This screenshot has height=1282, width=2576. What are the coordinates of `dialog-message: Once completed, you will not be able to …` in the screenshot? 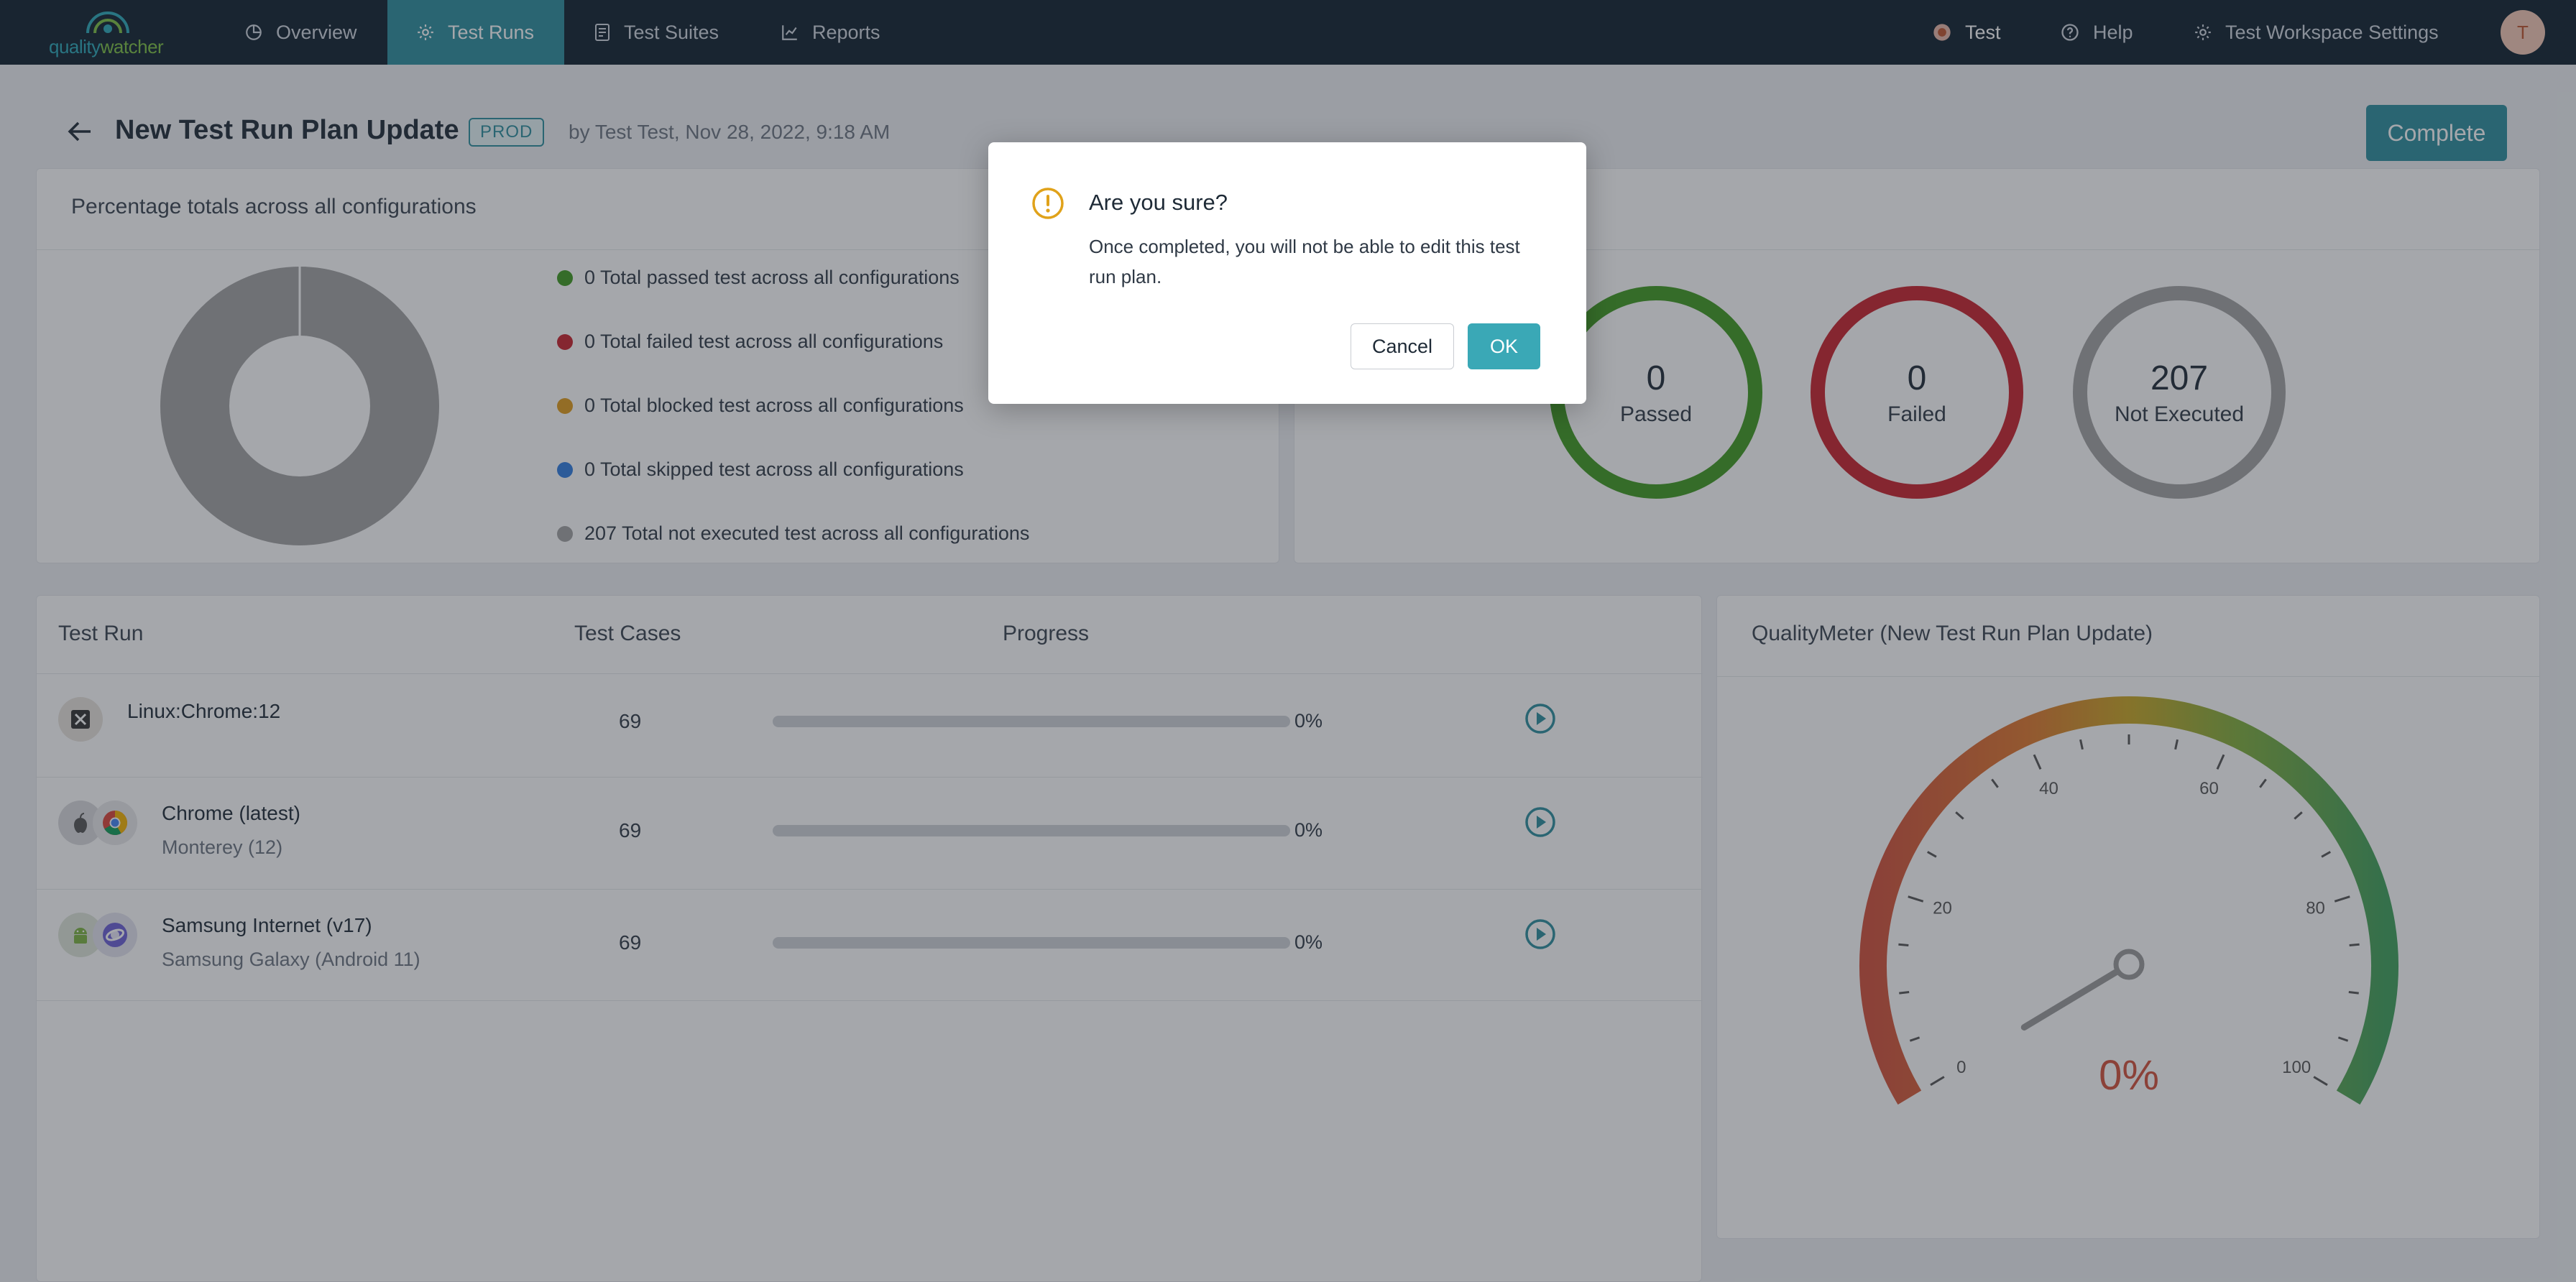 It's located at (1304, 261).